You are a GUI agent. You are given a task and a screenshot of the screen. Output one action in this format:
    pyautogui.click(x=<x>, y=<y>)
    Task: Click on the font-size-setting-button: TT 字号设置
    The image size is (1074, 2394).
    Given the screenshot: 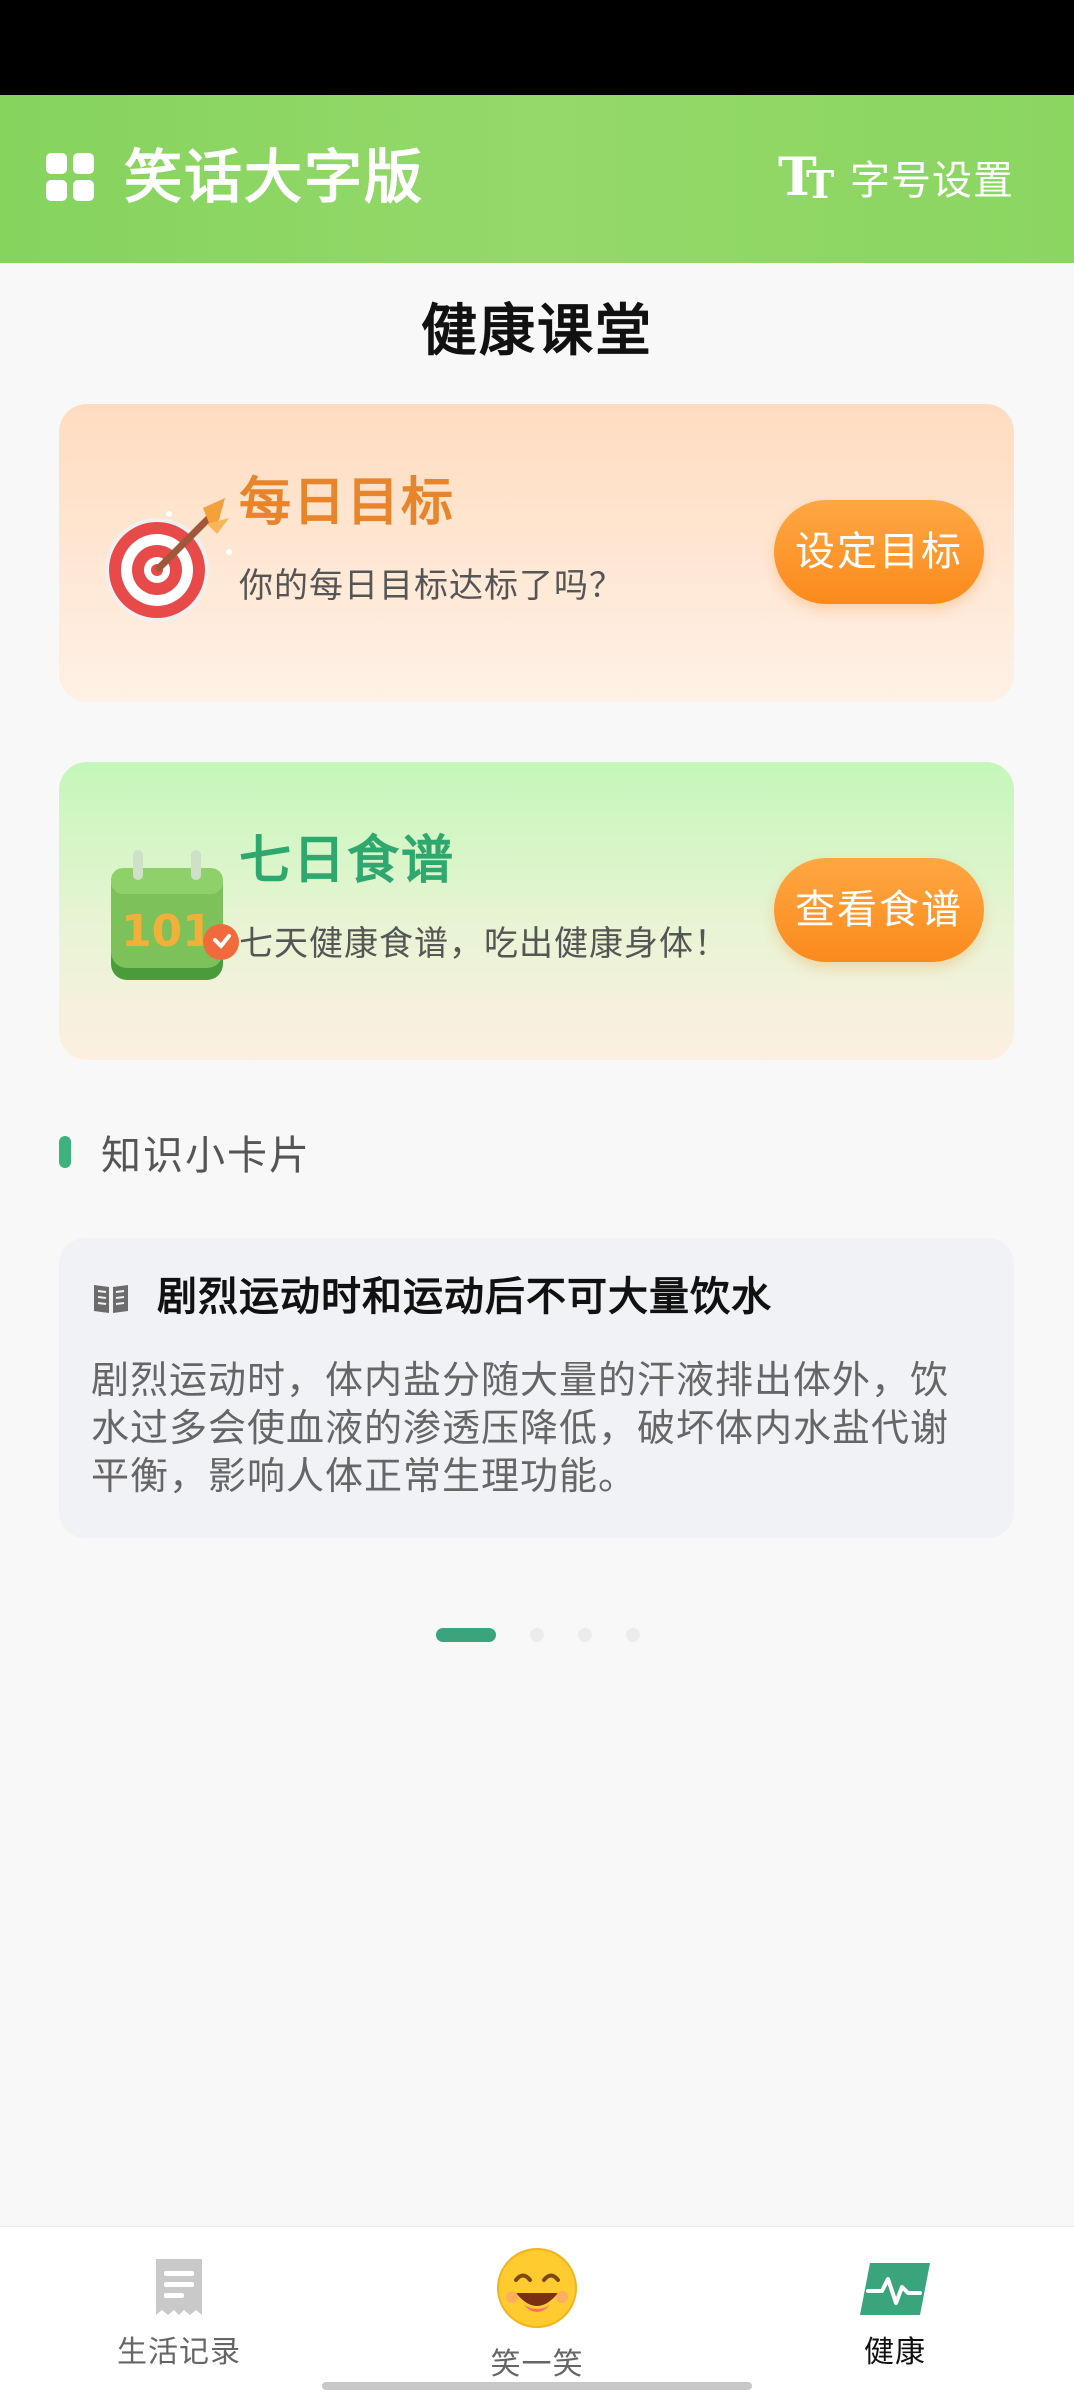 What is the action you would take?
    pyautogui.click(x=896, y=177)
    